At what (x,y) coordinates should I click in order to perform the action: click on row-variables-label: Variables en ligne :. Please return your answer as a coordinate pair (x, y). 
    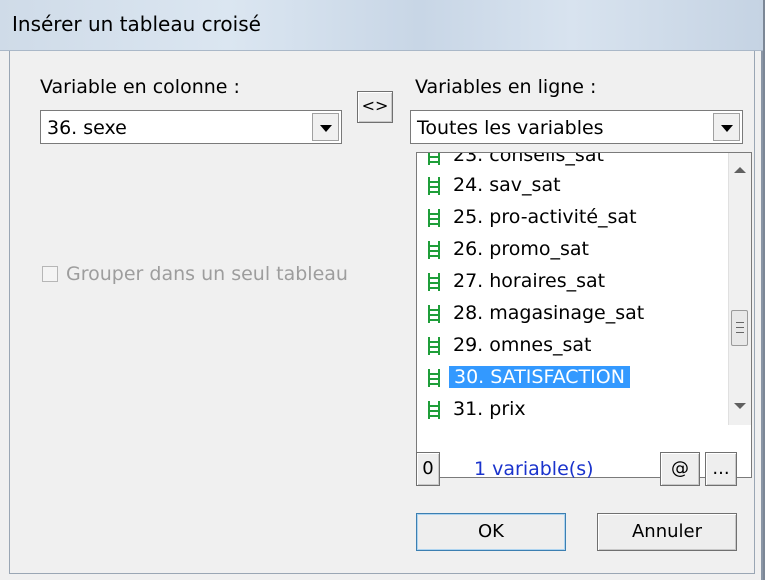
    Looking at the image, I should click on (506, 87).